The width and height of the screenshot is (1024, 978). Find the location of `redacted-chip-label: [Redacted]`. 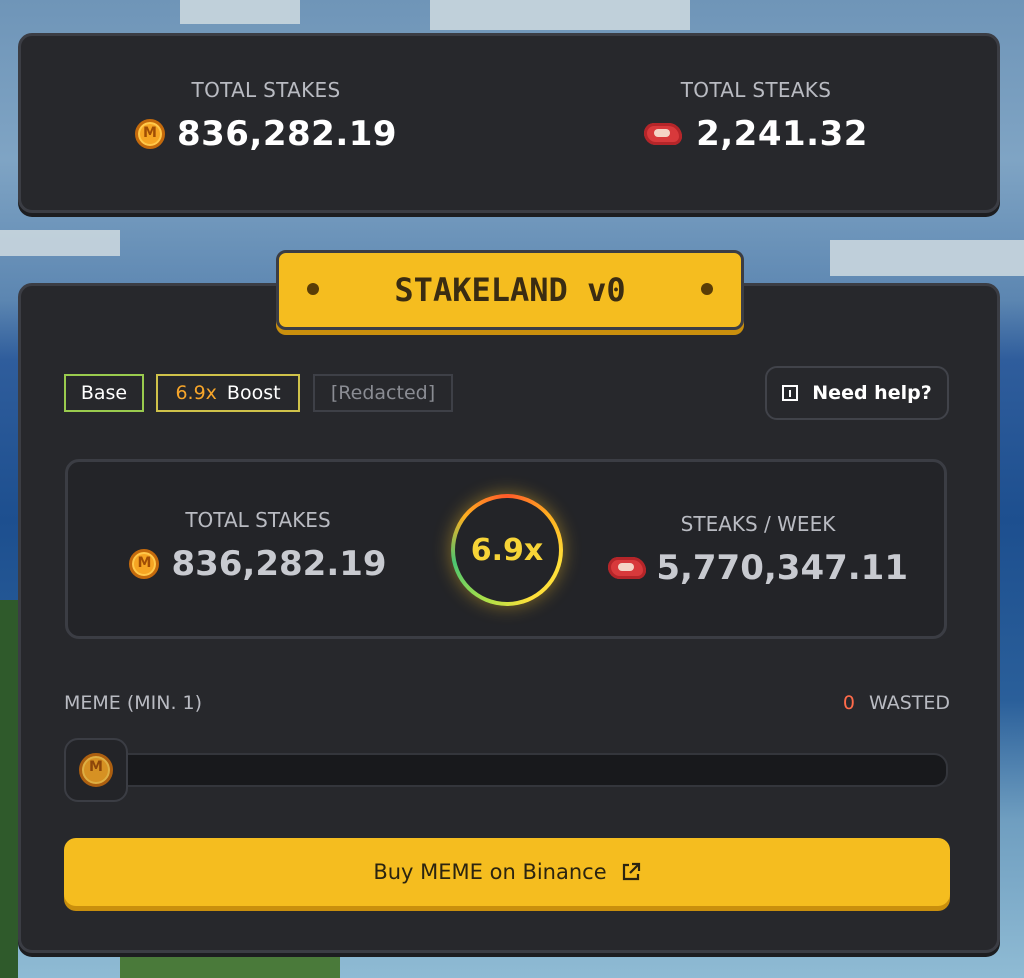

redacted-chip-label: [Redacted] is located at coordinates (383, 393).